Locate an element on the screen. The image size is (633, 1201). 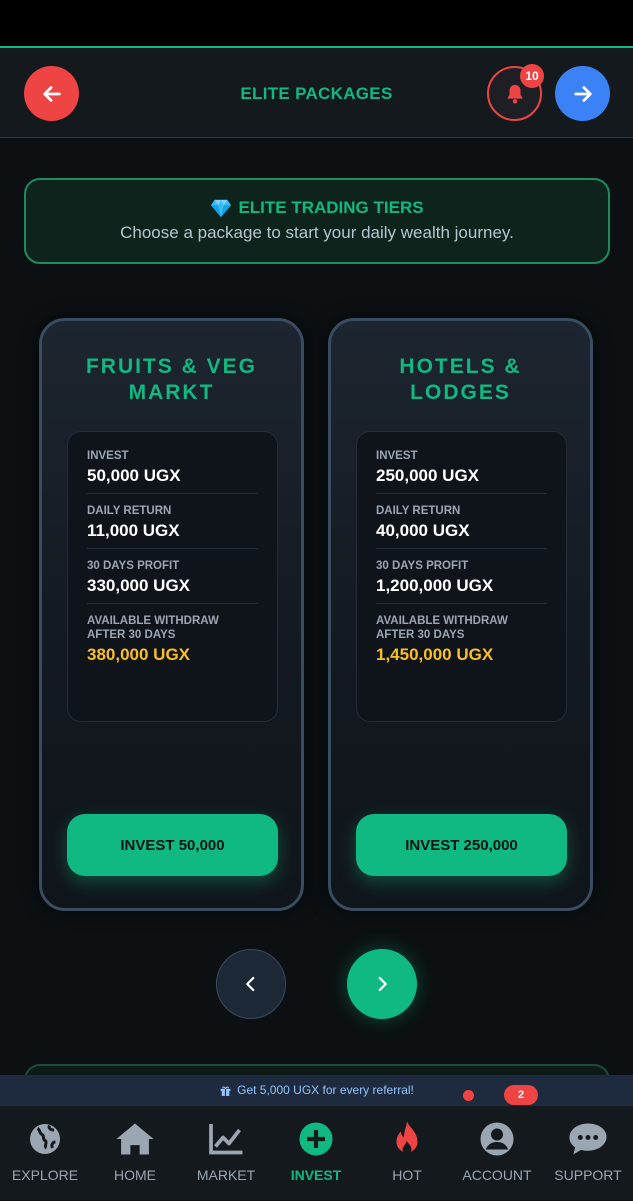
profit-stat: 30 DAYS PROFIT 330,000 UGX is located at coordinates (172, 581).